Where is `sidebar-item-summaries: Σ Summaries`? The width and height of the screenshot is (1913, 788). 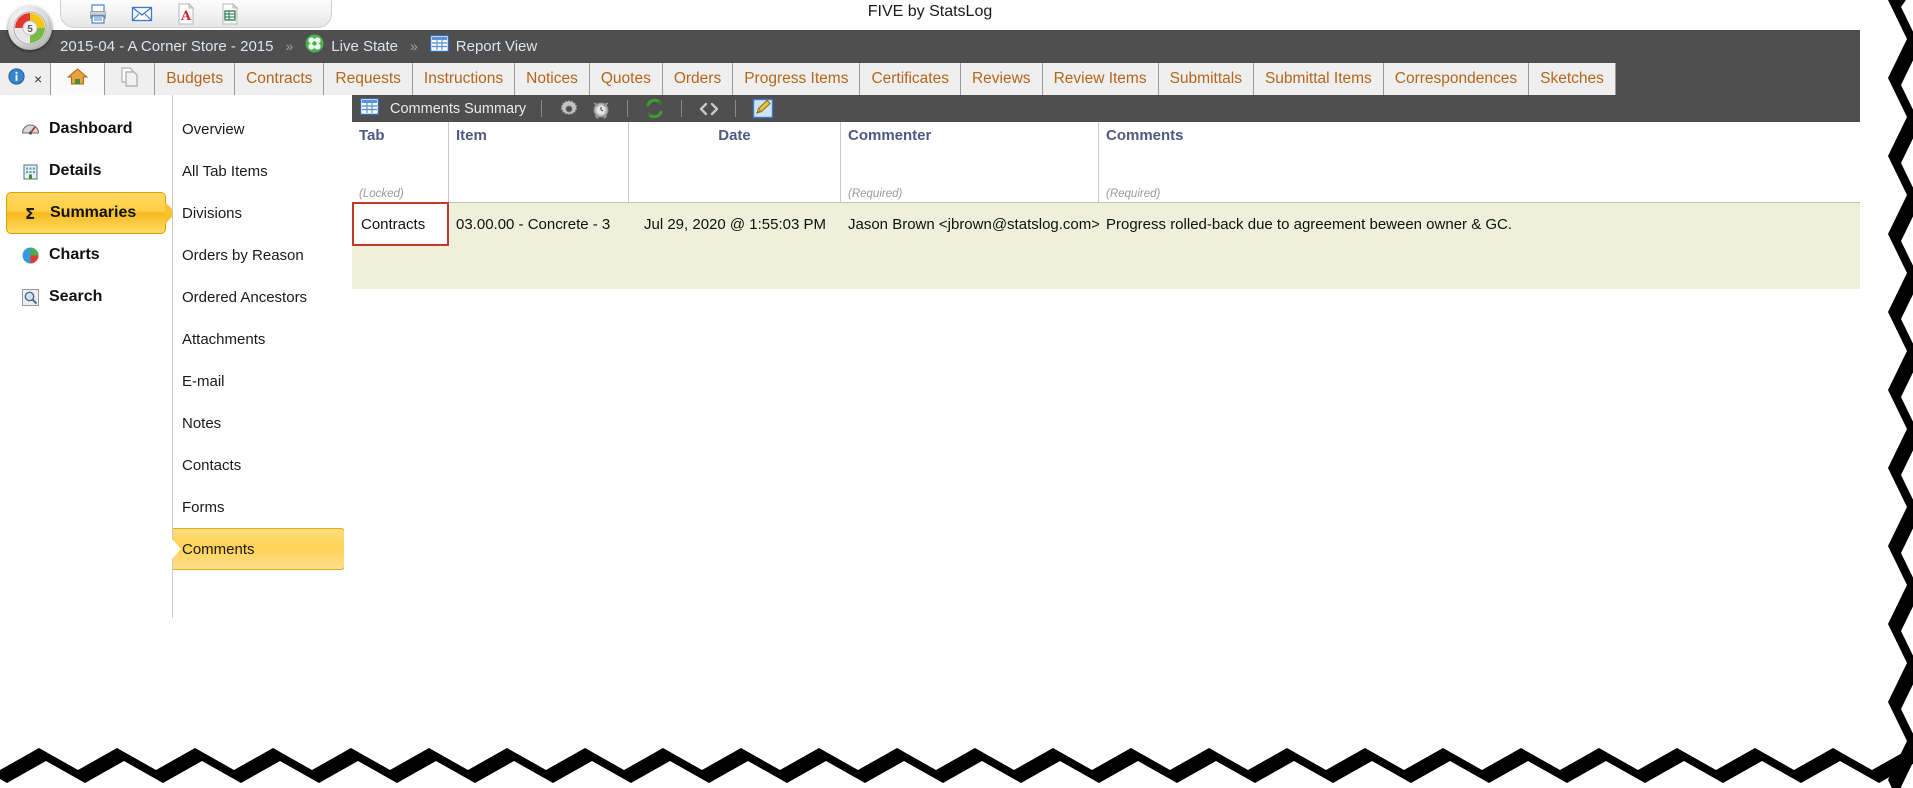 sidebar-item-summaries: Σ Summaries is located at coordinates (86, 213).